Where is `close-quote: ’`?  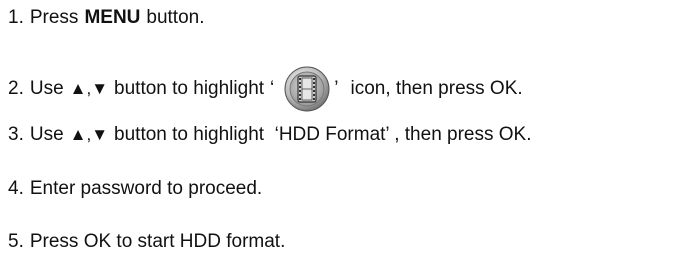 close-quote: ’ is located at coordinates (336, 88).